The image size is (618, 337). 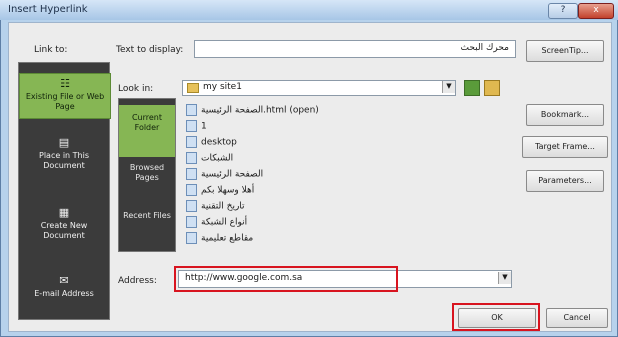 I want to click on list-item: أنواع الشبكة, so click(x=216, y=222).